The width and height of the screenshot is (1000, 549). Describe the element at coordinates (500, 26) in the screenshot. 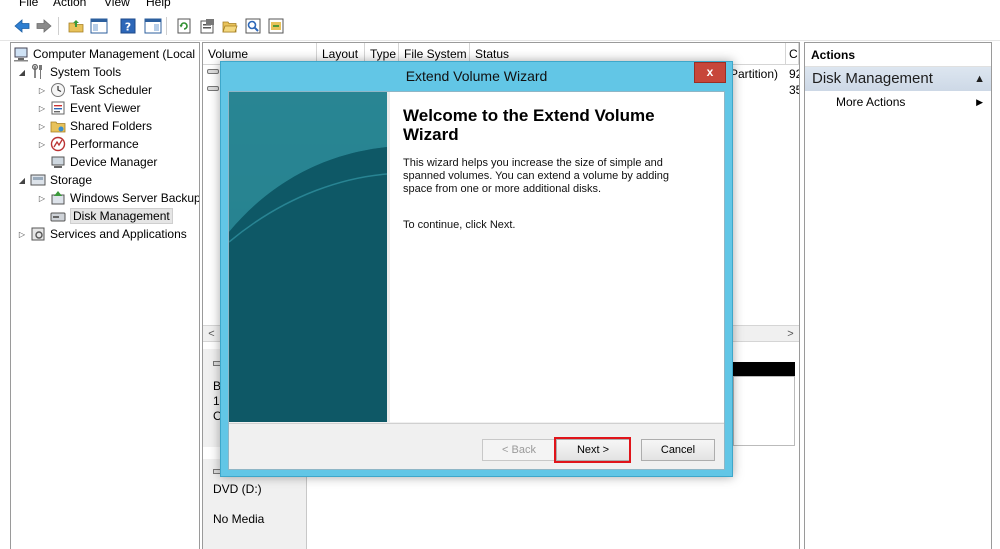

I see `toolbar: ?` at that location.